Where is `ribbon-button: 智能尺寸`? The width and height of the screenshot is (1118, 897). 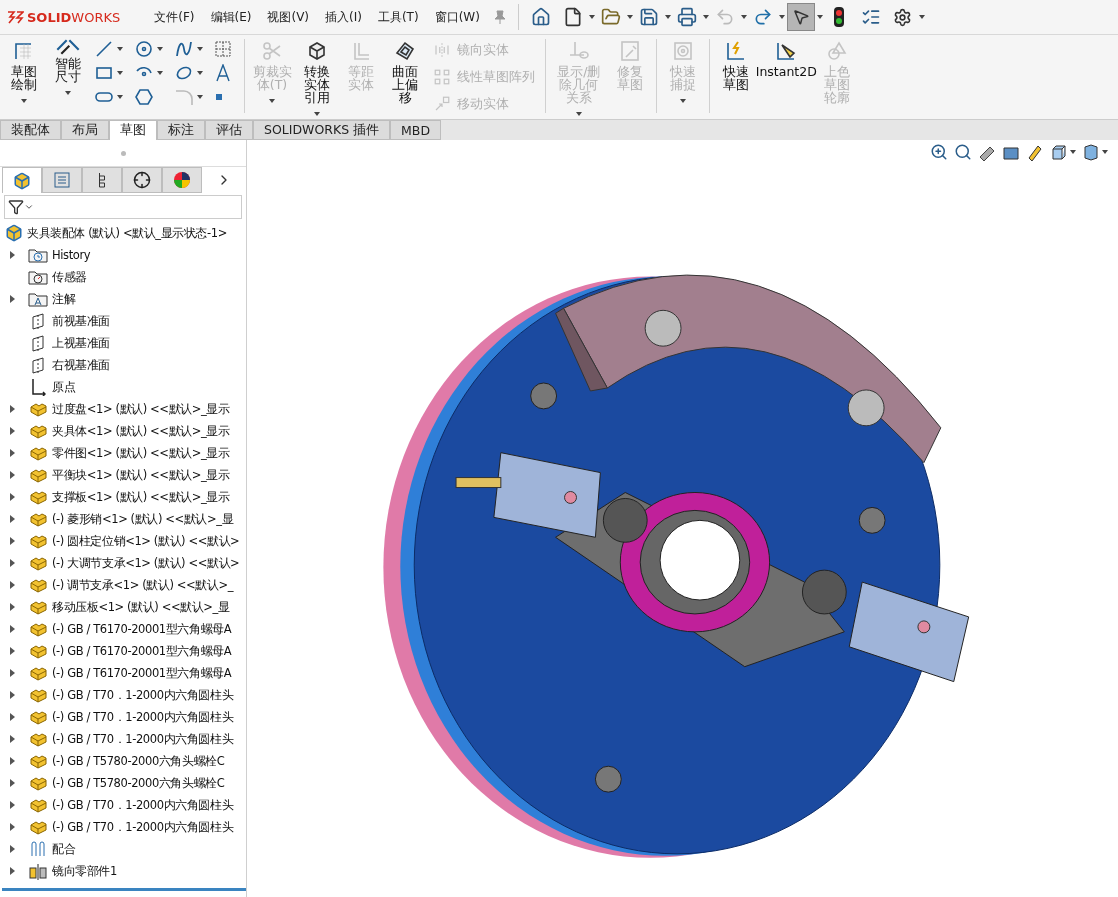
ribbon-button: 智能尺寸 is located at coordinates (68, 78).